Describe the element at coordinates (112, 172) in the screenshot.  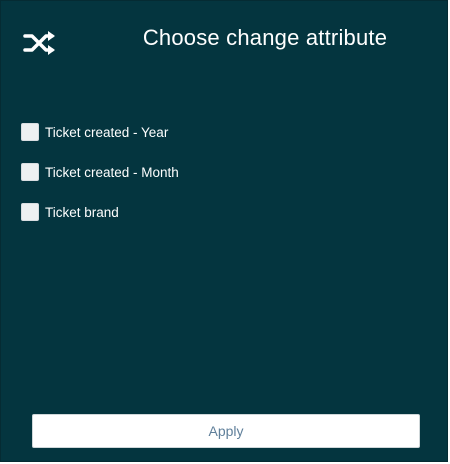
I see `option-label: Ticket created - Month` at that location.